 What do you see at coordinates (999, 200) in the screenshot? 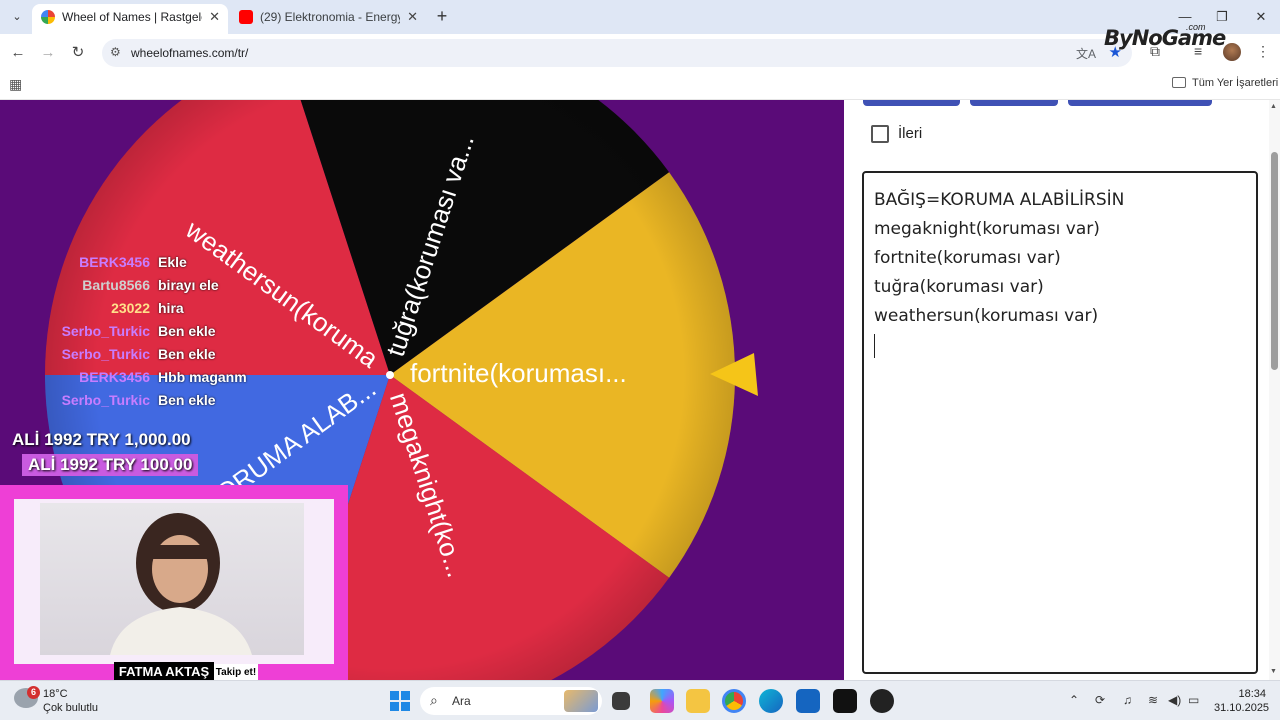
I see `entry-line: BAĞIŞ=KORUMA ALABİLİRSİN` at bounding box center [999, 200].